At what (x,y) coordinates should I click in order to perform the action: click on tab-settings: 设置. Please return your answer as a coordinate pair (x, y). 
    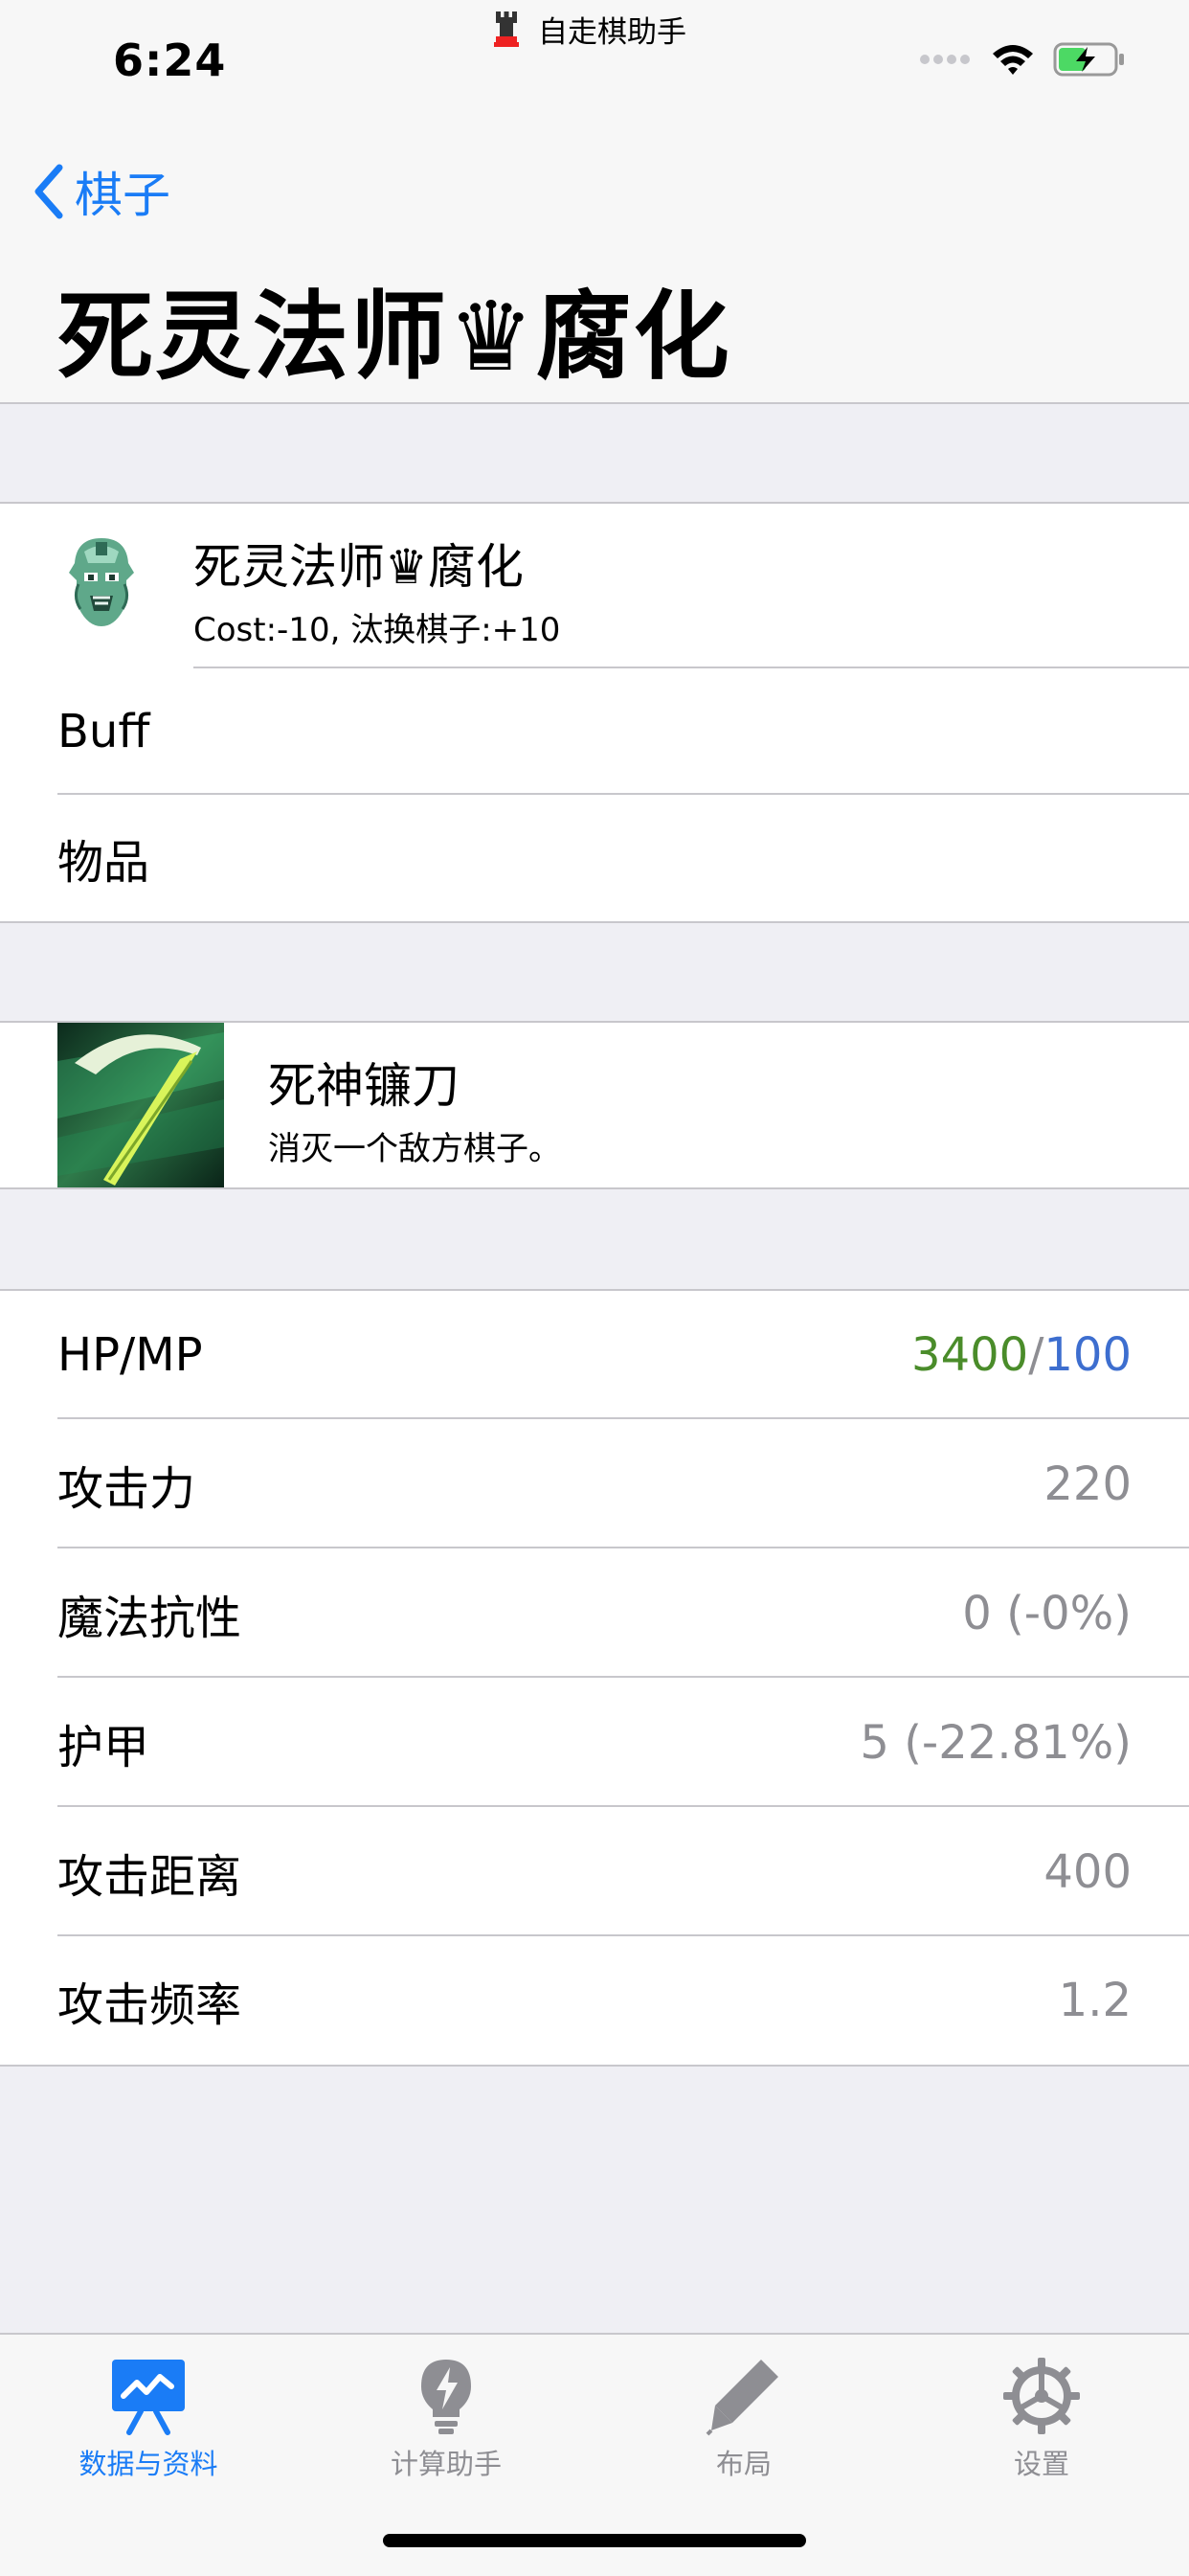
    Looking at the image, I should click on (1041, 2419).